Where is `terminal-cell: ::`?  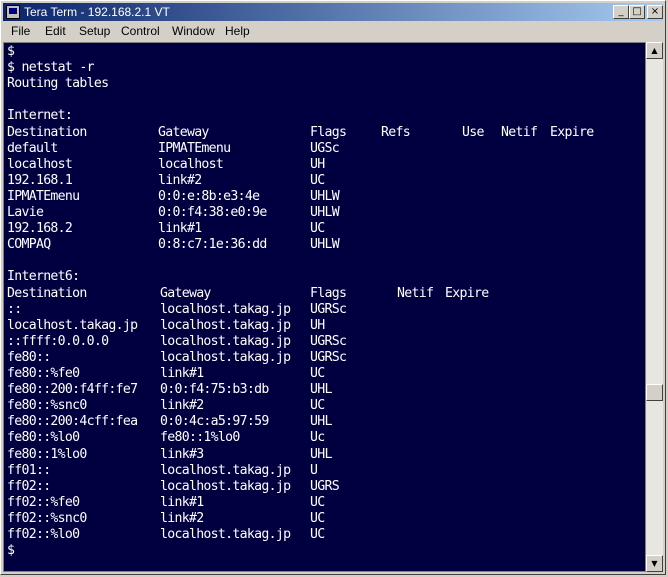
terminal-cell: :: is located at coordinates (14, 309).